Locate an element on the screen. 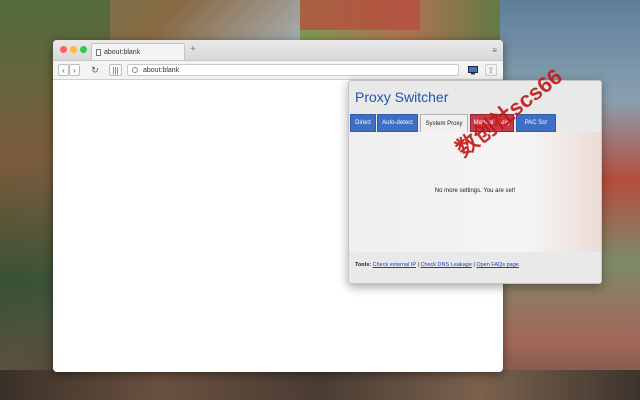 Image resolution: width=640 pixels, height=400 pixels. address-bar: about:blank is located at coordinates (293, 70).